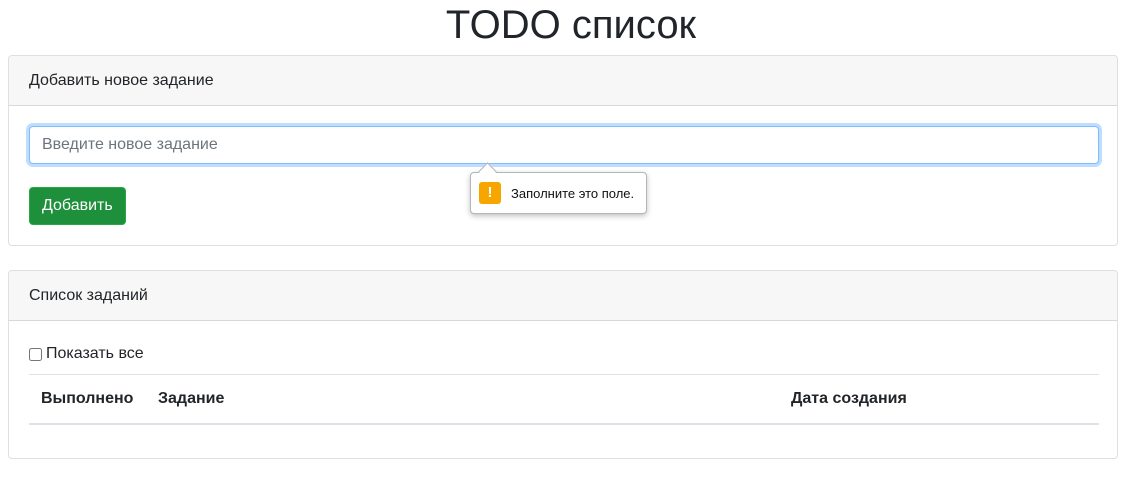 This screenshot has width=1142, height=504. Describe the element at coordinates (573, 193) in the screenshot. I see `validation-tooltip-text: Заполните это поле.` at that location.